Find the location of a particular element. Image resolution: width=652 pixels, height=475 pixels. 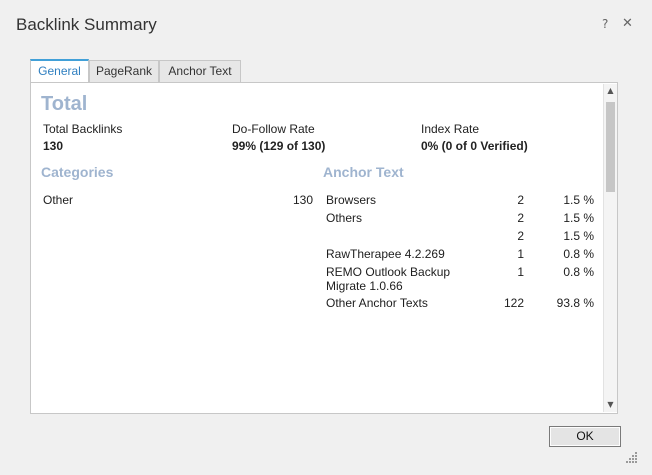

close-icon: ✕ is located at coordinates (627, 23).